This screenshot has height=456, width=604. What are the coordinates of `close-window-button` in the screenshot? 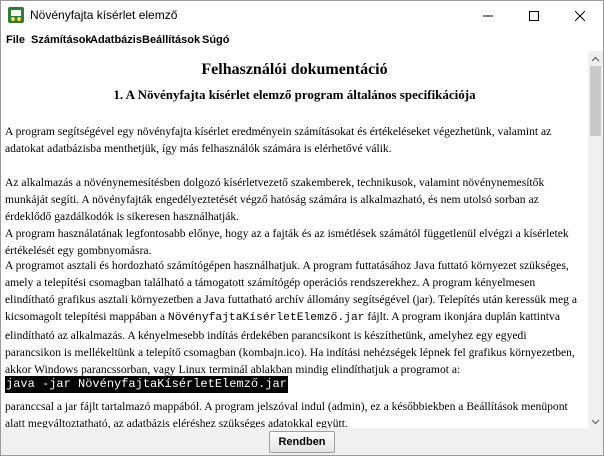 It's located at (580, 16).